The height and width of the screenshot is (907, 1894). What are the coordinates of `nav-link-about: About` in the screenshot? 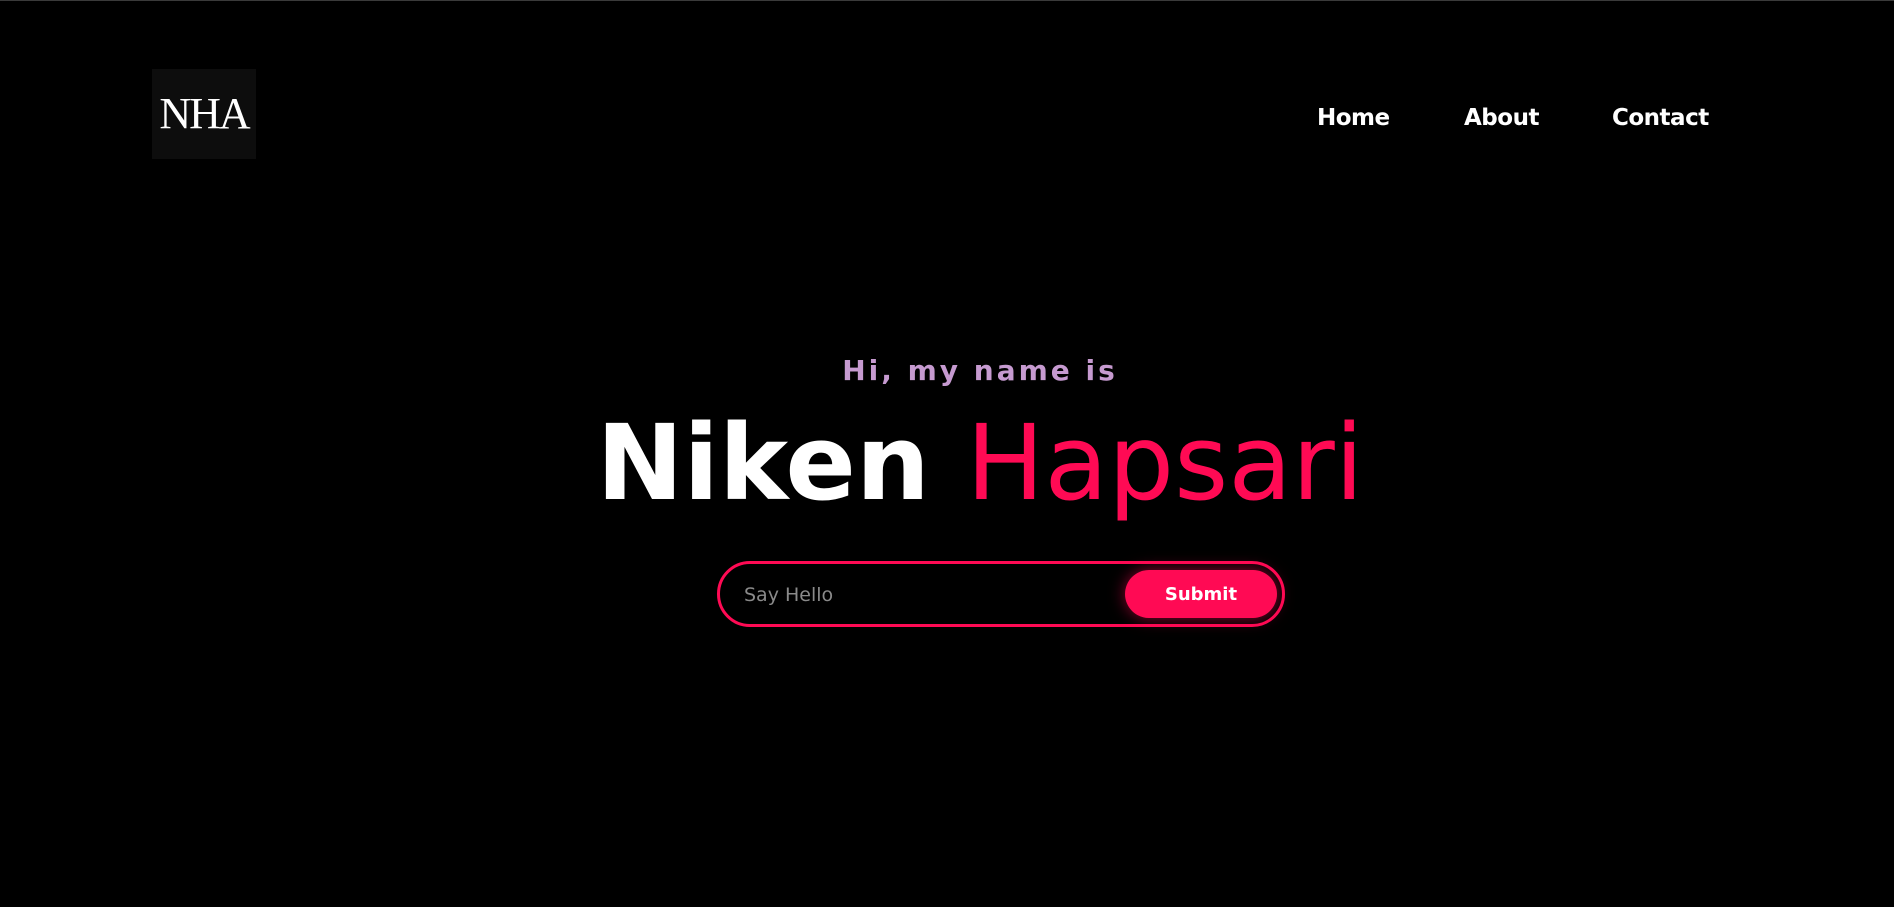 It's located at (1501, 118).